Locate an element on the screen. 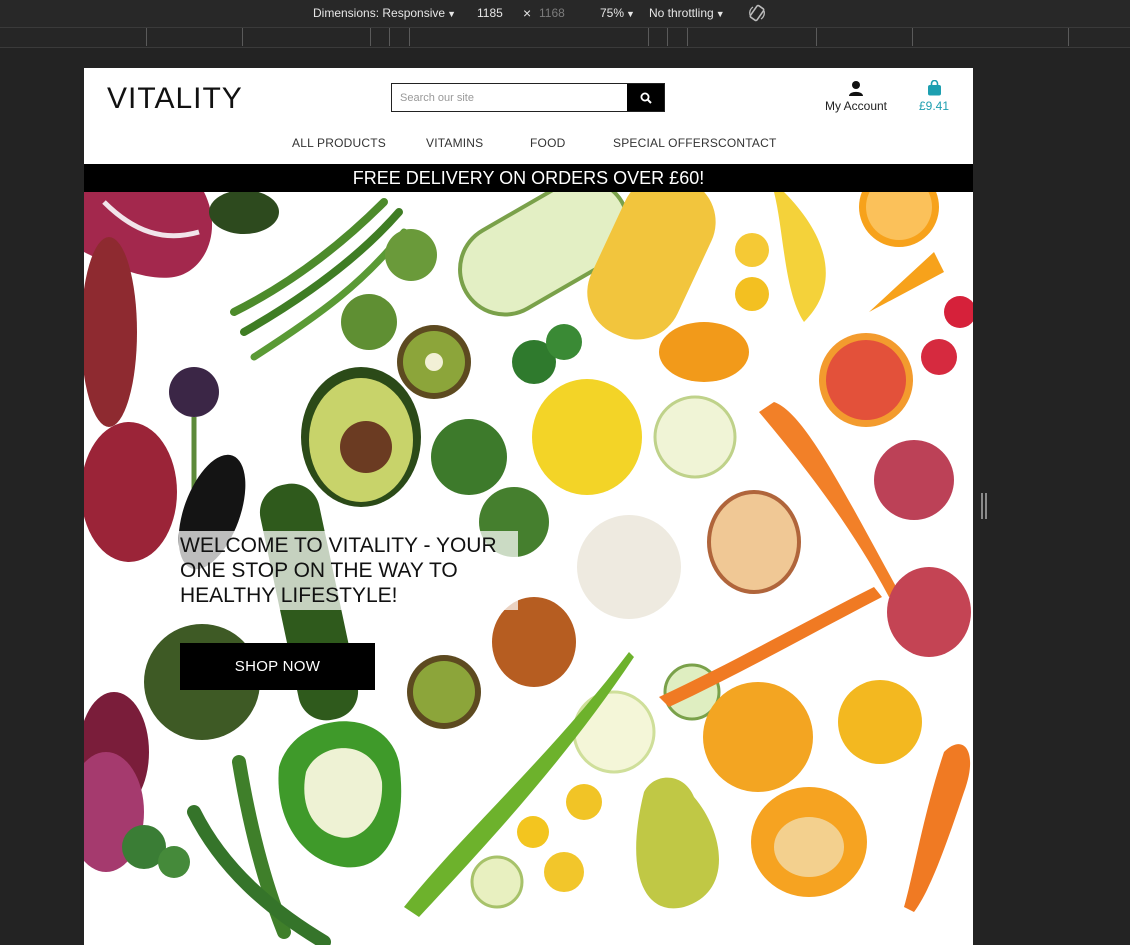 The image size is (1130, 945). search-input is located at coordinates (510, 97).